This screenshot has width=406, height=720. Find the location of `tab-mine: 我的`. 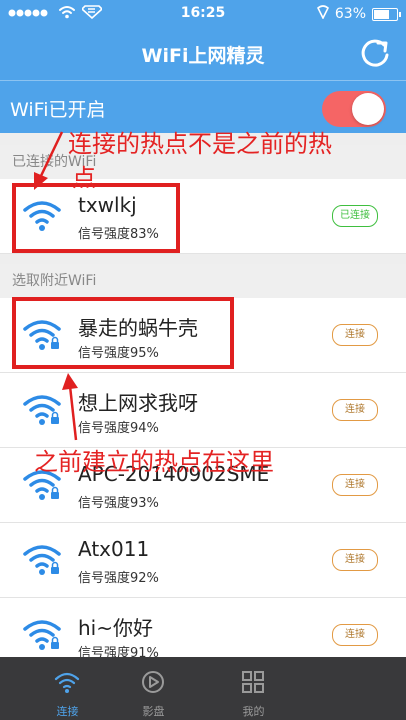

tab-mine: 我的 is located at coordinates (253, 688).